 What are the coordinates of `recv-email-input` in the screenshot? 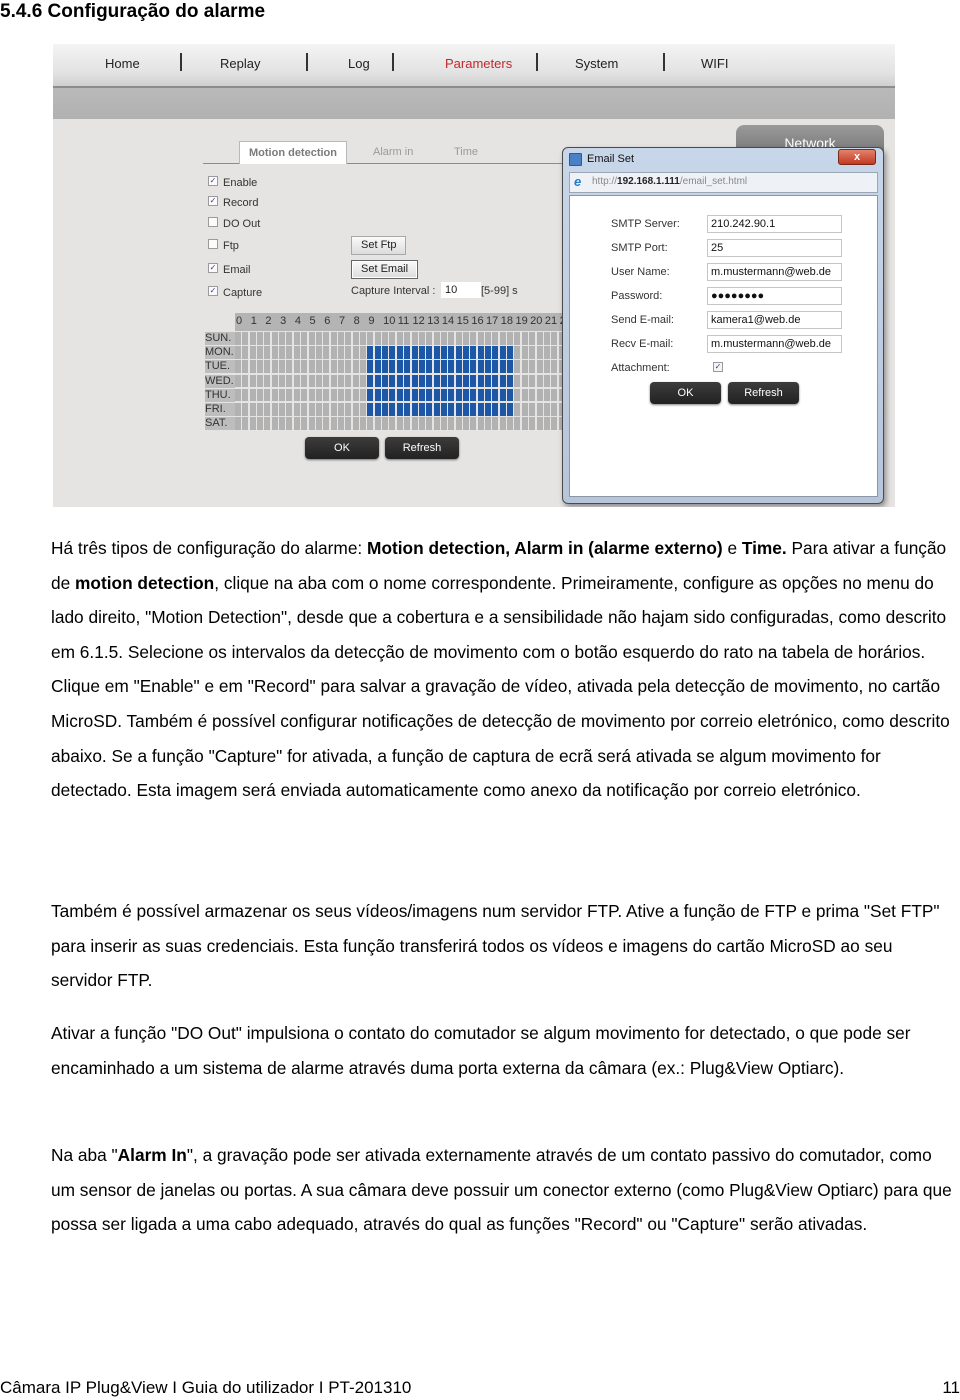 It's located at (774, 344).